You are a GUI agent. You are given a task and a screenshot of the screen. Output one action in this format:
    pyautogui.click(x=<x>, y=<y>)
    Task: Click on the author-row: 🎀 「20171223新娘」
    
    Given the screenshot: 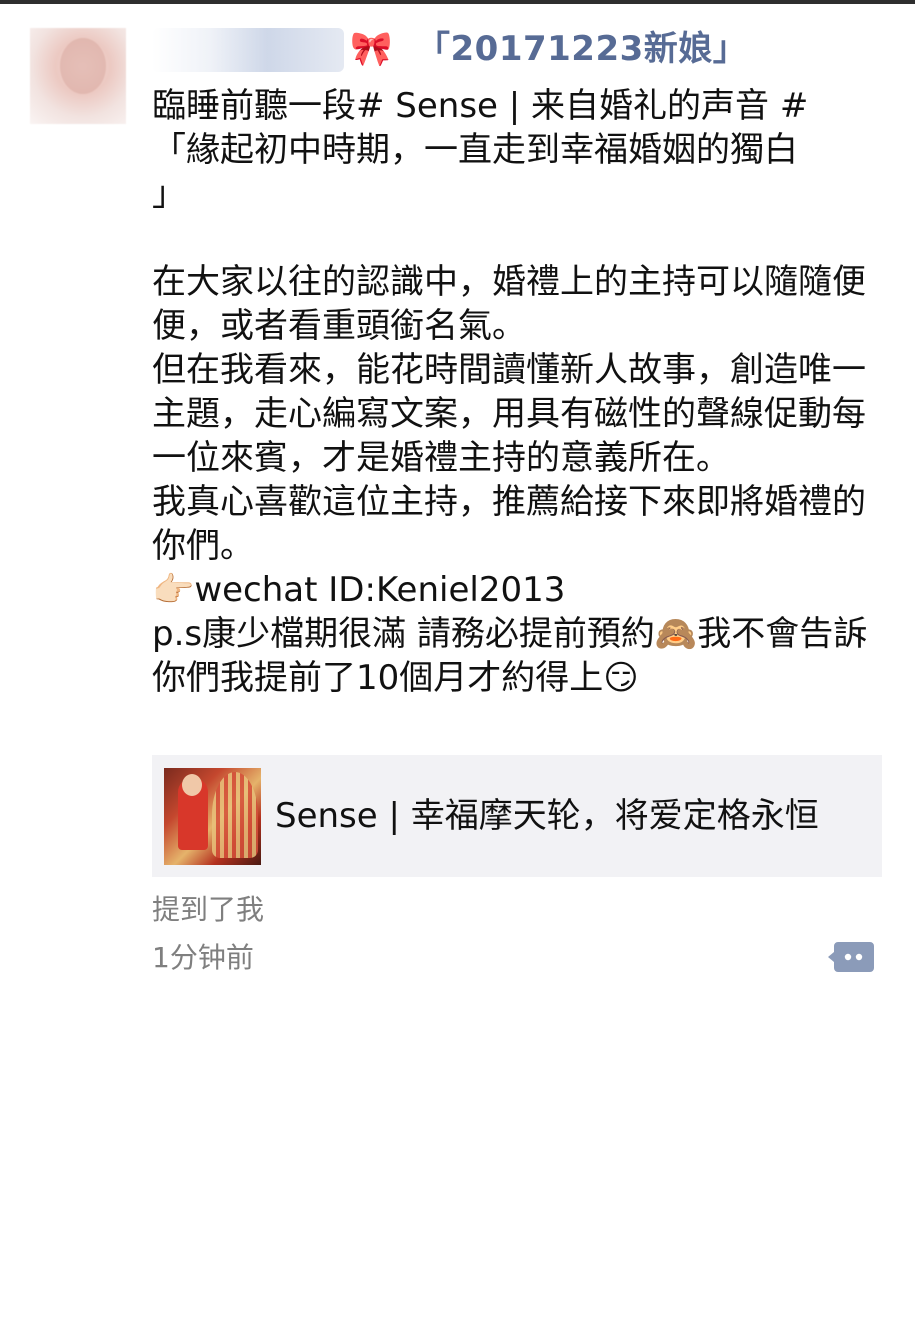 What is the action you would take?
    pyautogui.click(x=522, y=50)
    